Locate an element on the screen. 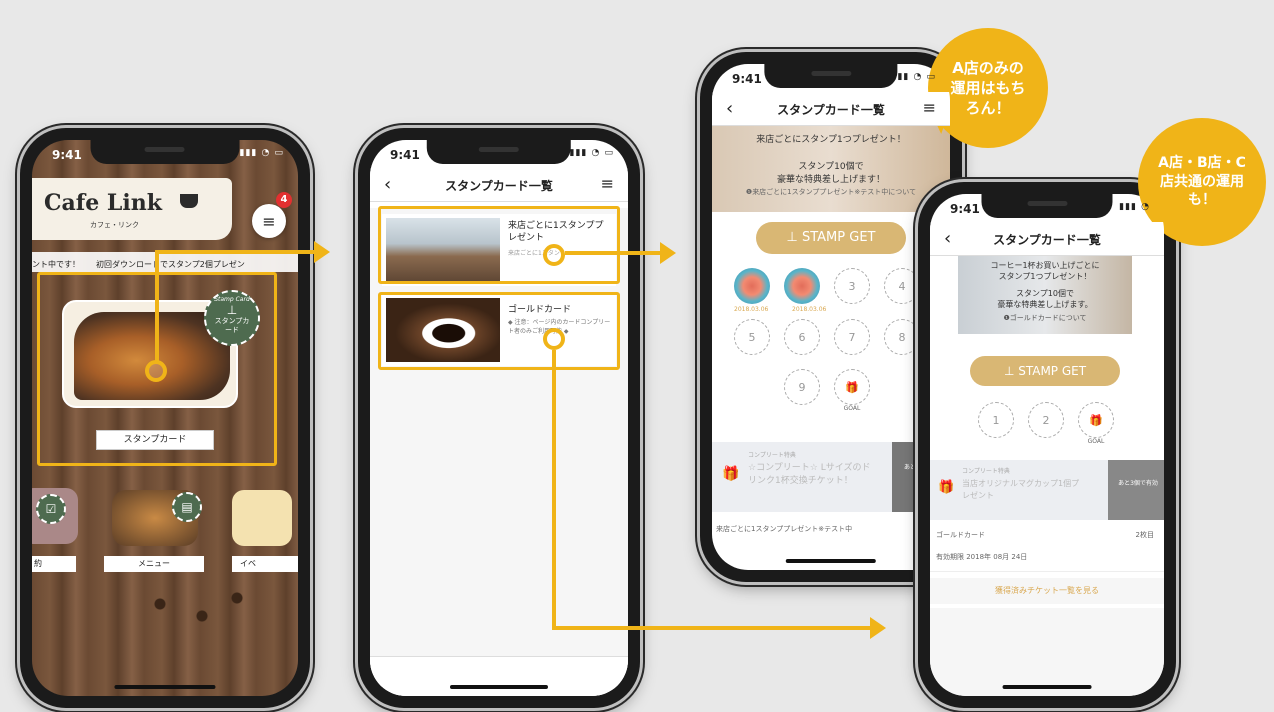  banner-info: ❶ゴールドカードについて is located at coordinates (1045, 318).